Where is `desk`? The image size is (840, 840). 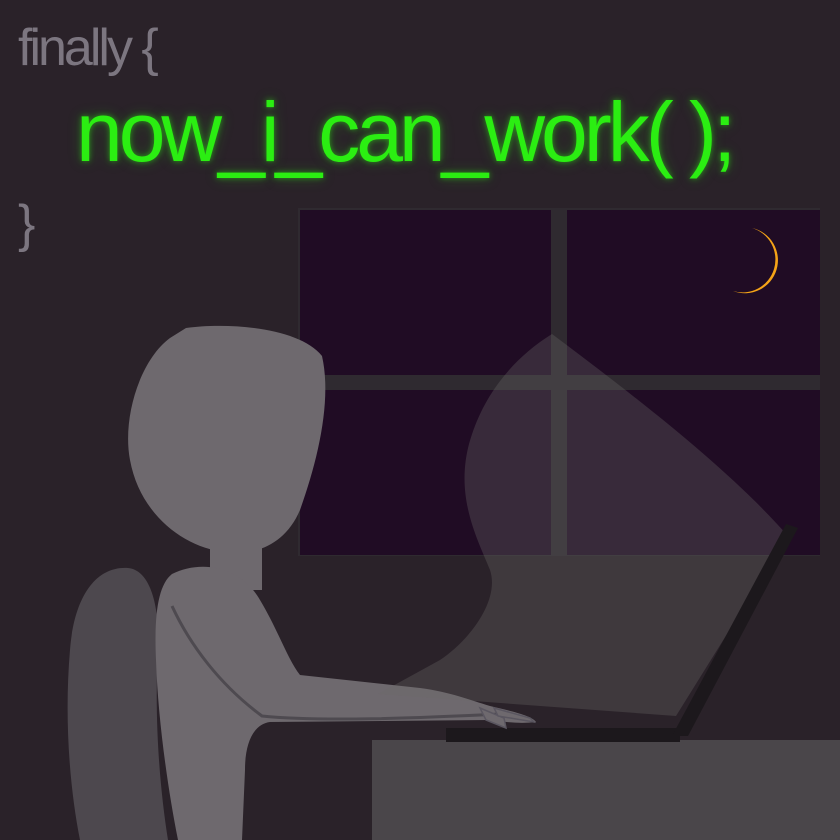
desk is located at coordinates (606, 790).